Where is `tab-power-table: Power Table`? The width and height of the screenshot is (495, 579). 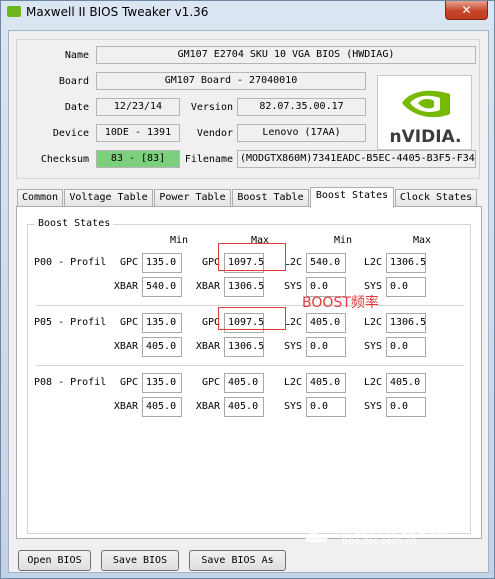 tab-power-table: Power Table is located at coordinates (192, 198).